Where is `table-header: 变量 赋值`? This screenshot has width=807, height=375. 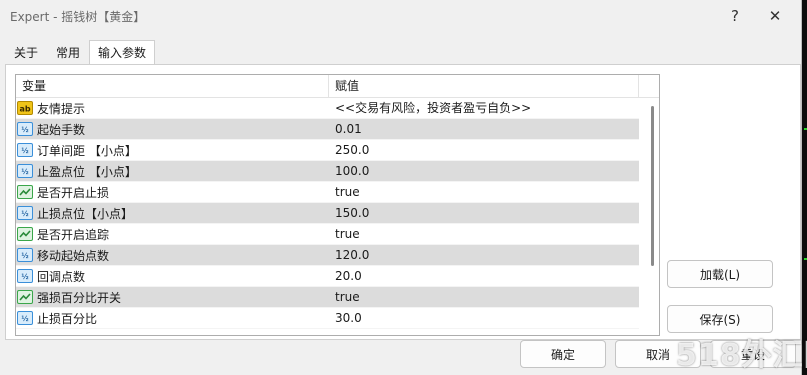
table-header: 变量 赋值 is located at coordinates (337, 86).